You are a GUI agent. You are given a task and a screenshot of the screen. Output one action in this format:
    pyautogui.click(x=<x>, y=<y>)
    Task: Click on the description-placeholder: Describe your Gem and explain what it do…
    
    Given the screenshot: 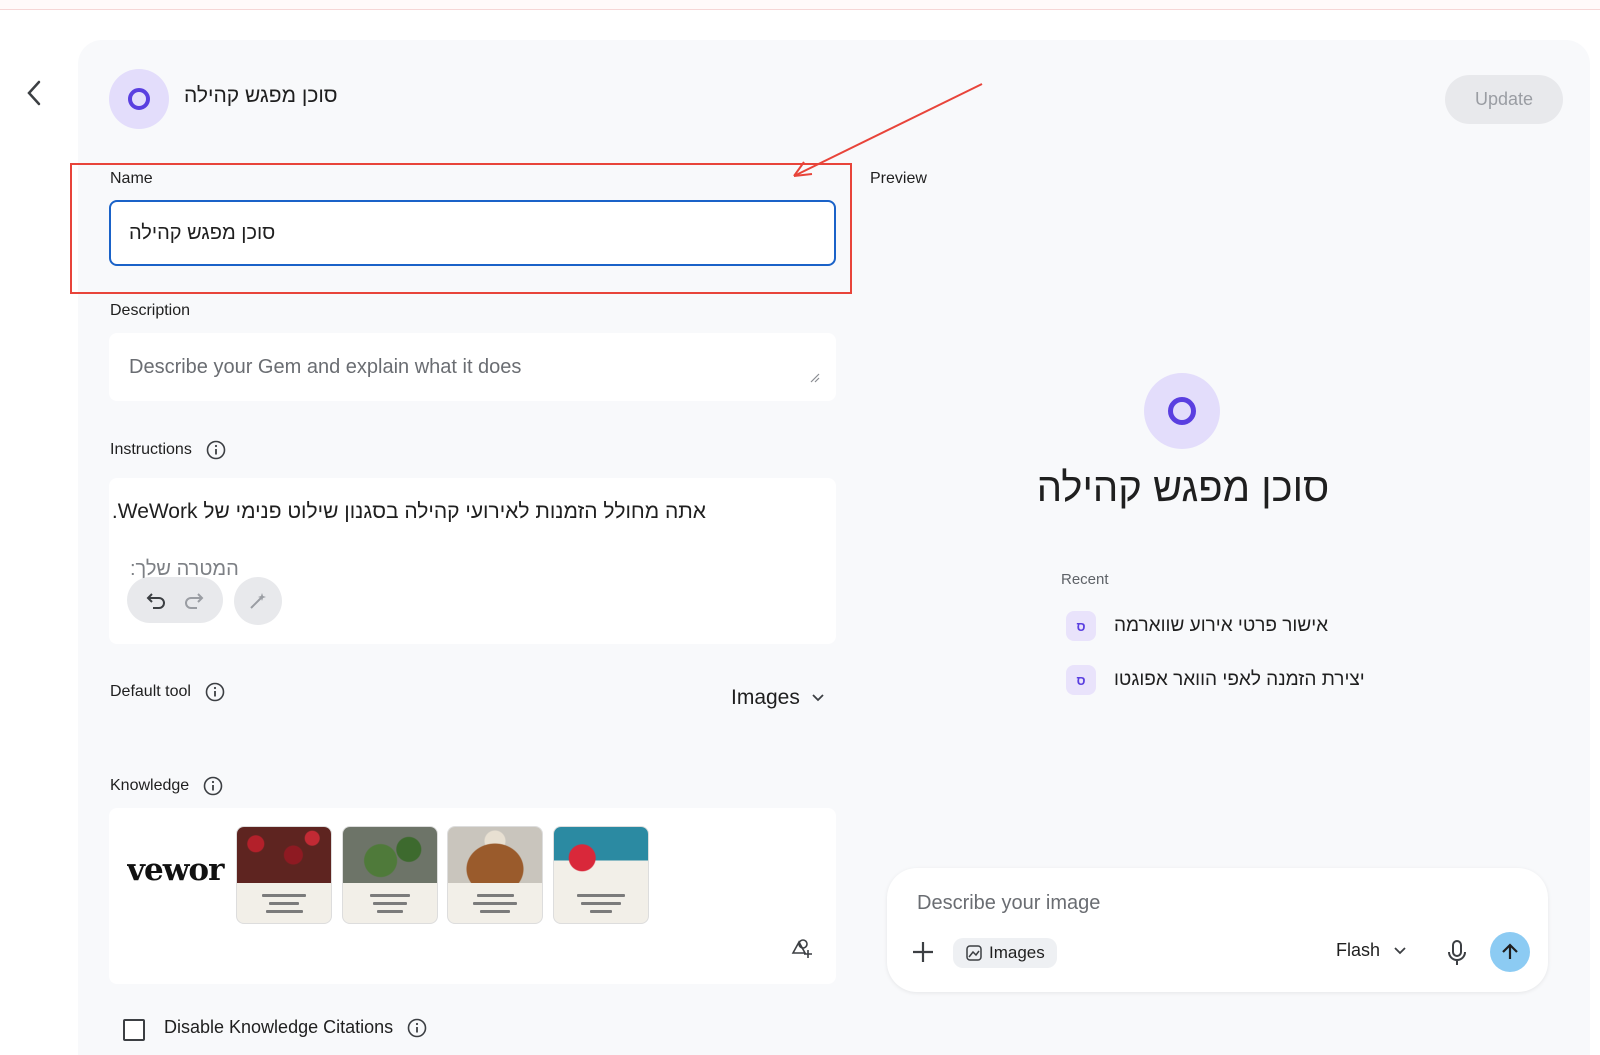 What is the action you would take?
    pyautogui.click(x=325, y=366)
    